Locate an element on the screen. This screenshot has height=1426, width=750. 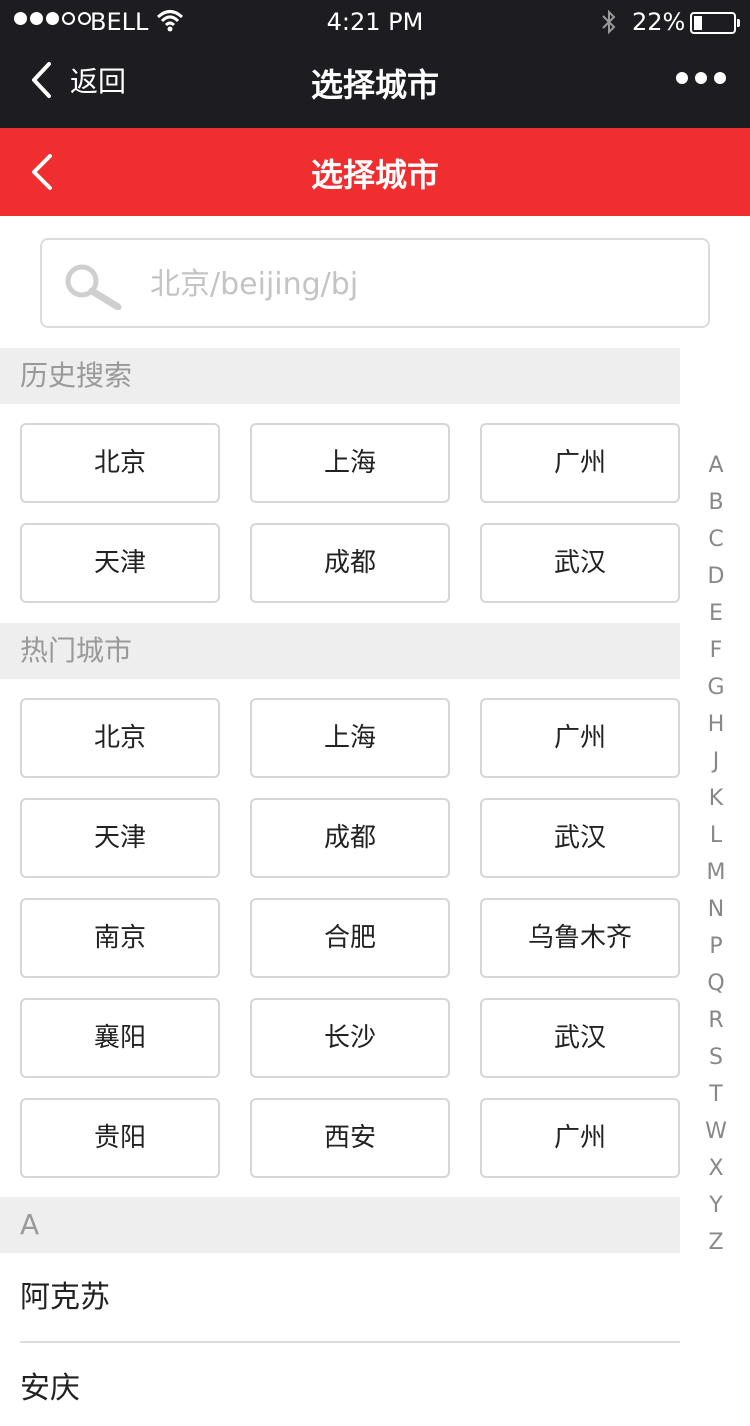
index-letter: B is located at coordinates (716, 502).